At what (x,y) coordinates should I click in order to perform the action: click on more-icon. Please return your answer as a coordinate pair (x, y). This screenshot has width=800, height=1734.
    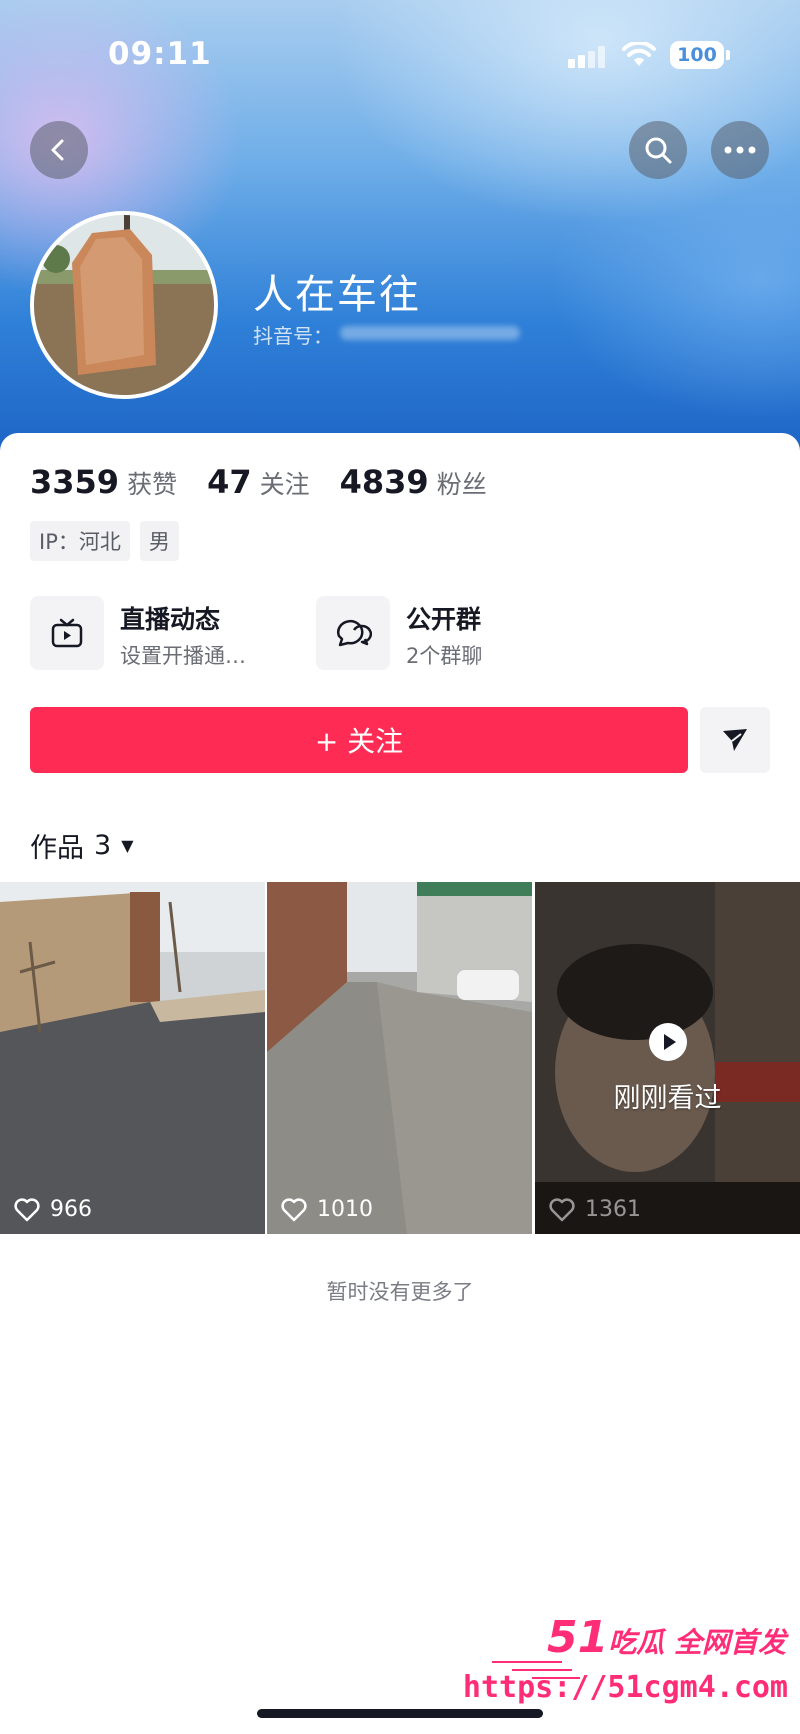
    Looking at the image, I should click on (740, 150).